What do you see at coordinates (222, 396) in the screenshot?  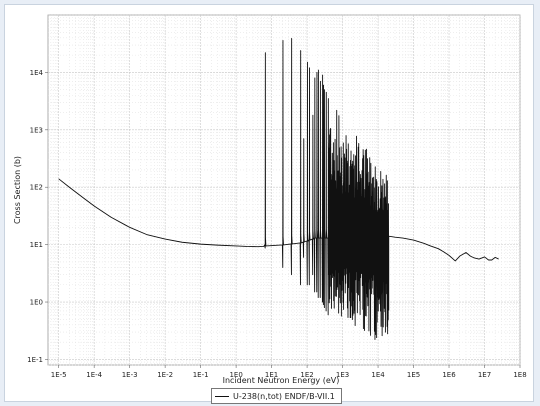 I see `legend-swatch` at bounding box center [222, 396].